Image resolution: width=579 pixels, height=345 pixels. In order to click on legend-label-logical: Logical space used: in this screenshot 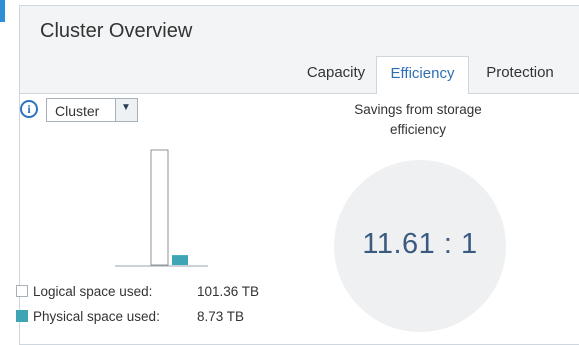, I will do `click(93, 291)`.